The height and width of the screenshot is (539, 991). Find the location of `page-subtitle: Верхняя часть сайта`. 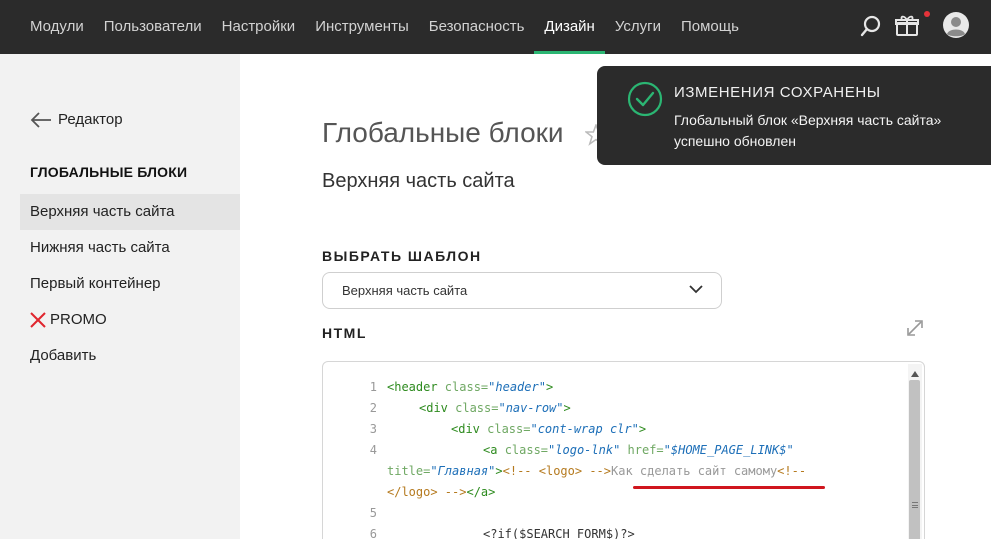

page-subtitle: Верхняя часть сайта is located at coordinates (418, 181).